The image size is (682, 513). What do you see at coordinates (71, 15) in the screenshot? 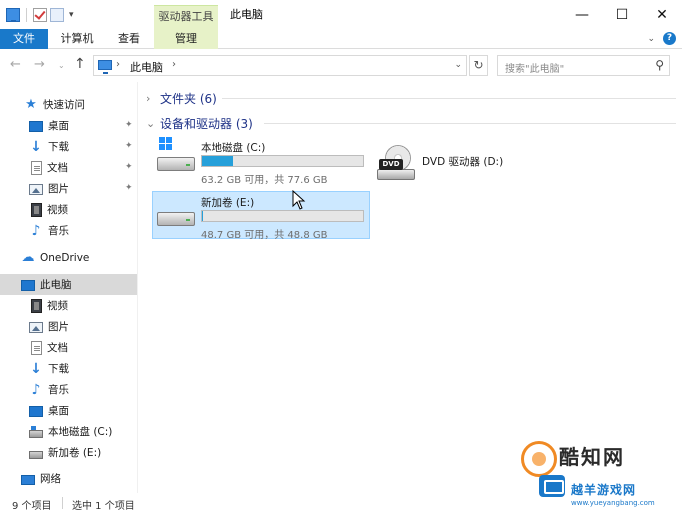
I see `customize-toolbar-icon: ▾` at bounding box center [71, 15].